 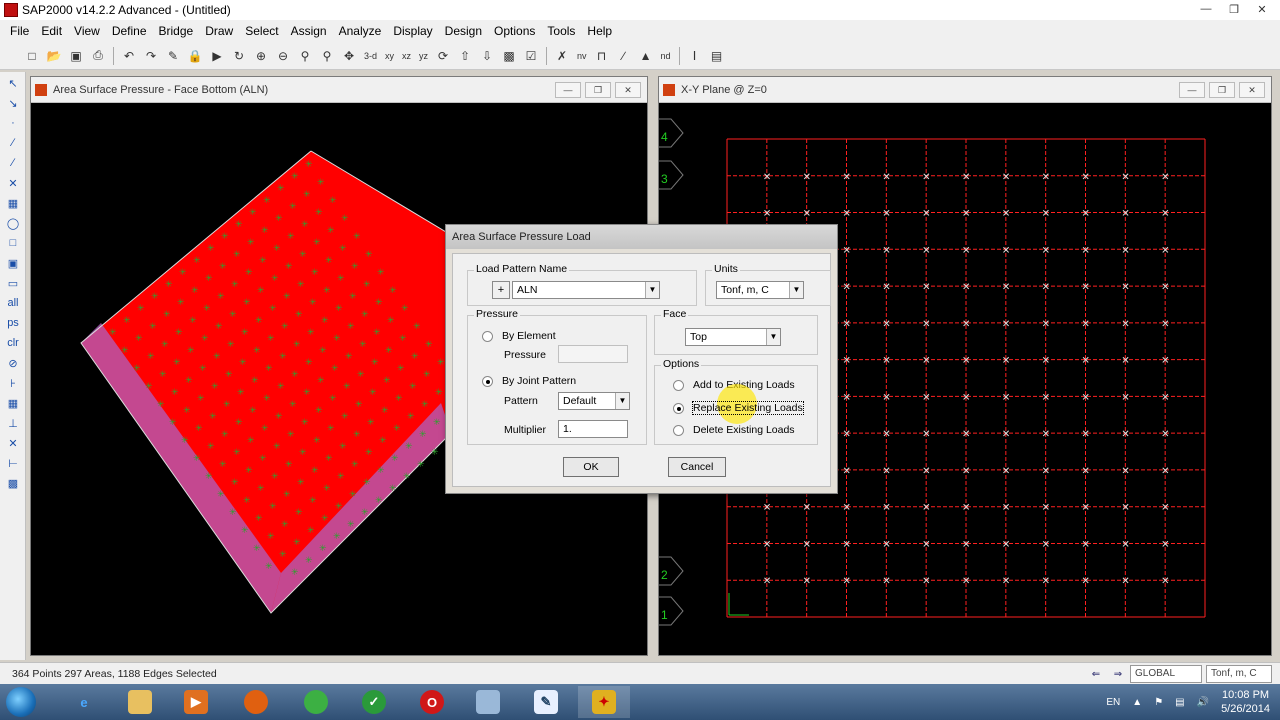 What do you see at coordinates (13, 203) in the screenshot?
I see `draw-area-icon: ▦` at bounding box center [13, 203].